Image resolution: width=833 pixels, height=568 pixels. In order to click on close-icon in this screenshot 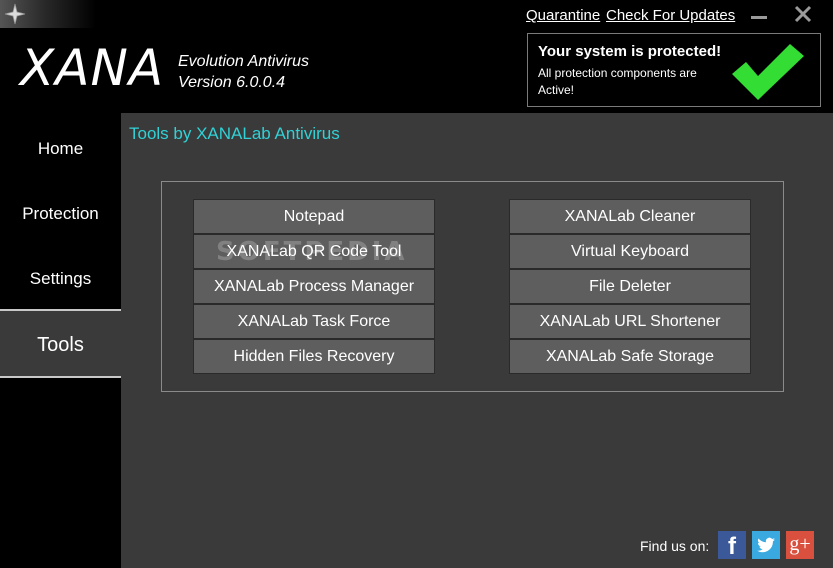, I will do `click(803, 14)`.